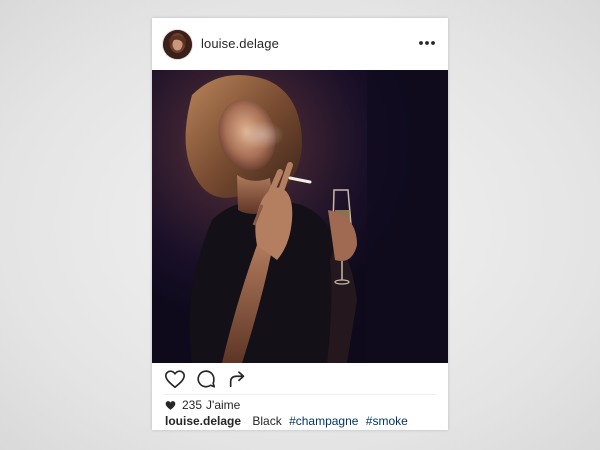 The height and width of the screenshot is (450, 600). What do you see at coordinates (300, 44) in the screenshot?
I see `post-header: louise.delage` at bounding box center [300, 44].